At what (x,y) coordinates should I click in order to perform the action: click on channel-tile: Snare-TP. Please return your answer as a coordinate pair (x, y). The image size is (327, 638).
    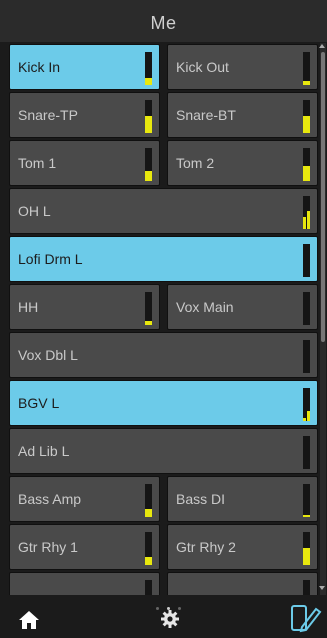
    Looking at the image, I should click on (84, 115).